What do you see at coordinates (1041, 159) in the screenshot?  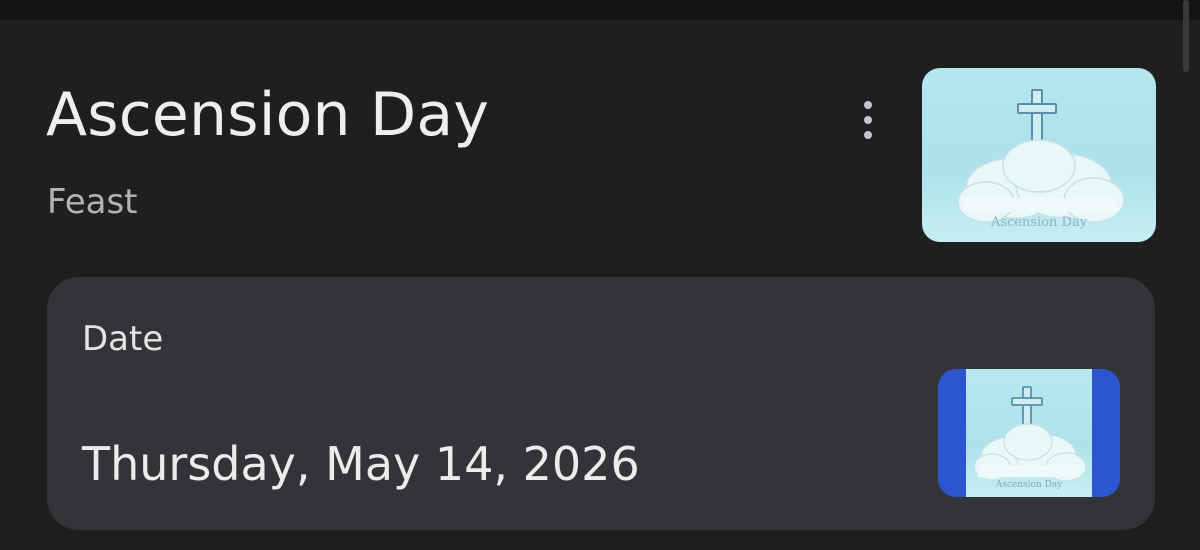 I see `cross-on-clouds-illustration: Ascension Day` at bounding box center [1041, 159].